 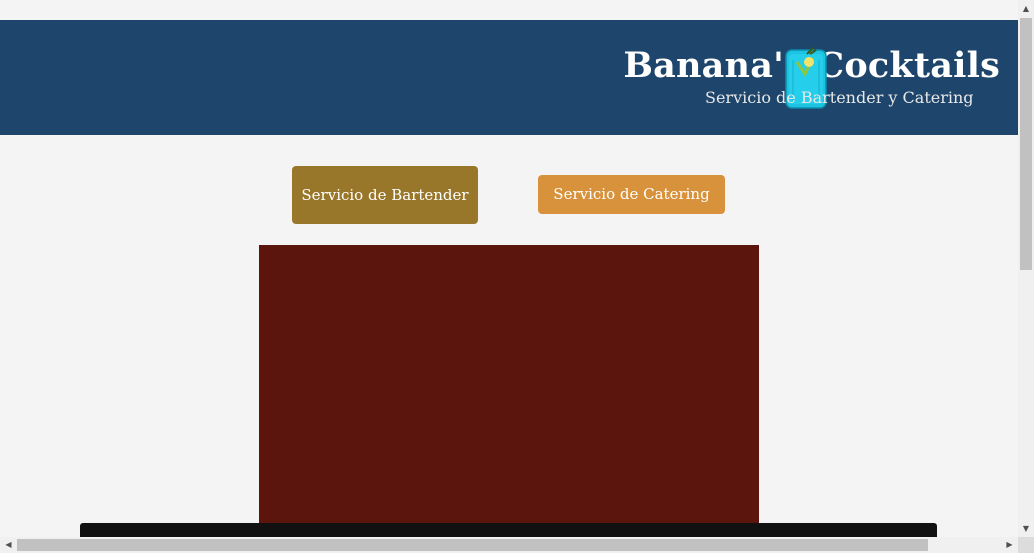 What do you see at coordinates (1009, 545) in the screenshot?
I see `arrow-right-icon: ▶` at bounding box center [1009, 545].